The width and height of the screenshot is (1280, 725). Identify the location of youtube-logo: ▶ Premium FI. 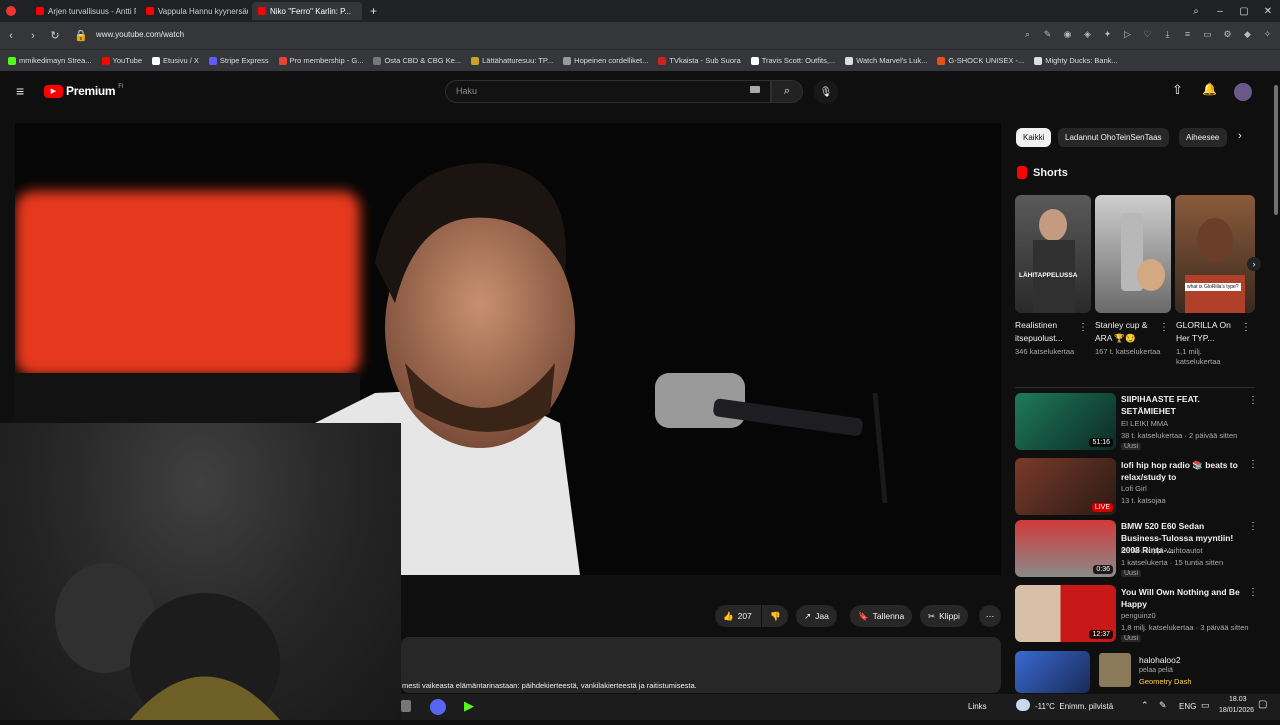
(84, 91).